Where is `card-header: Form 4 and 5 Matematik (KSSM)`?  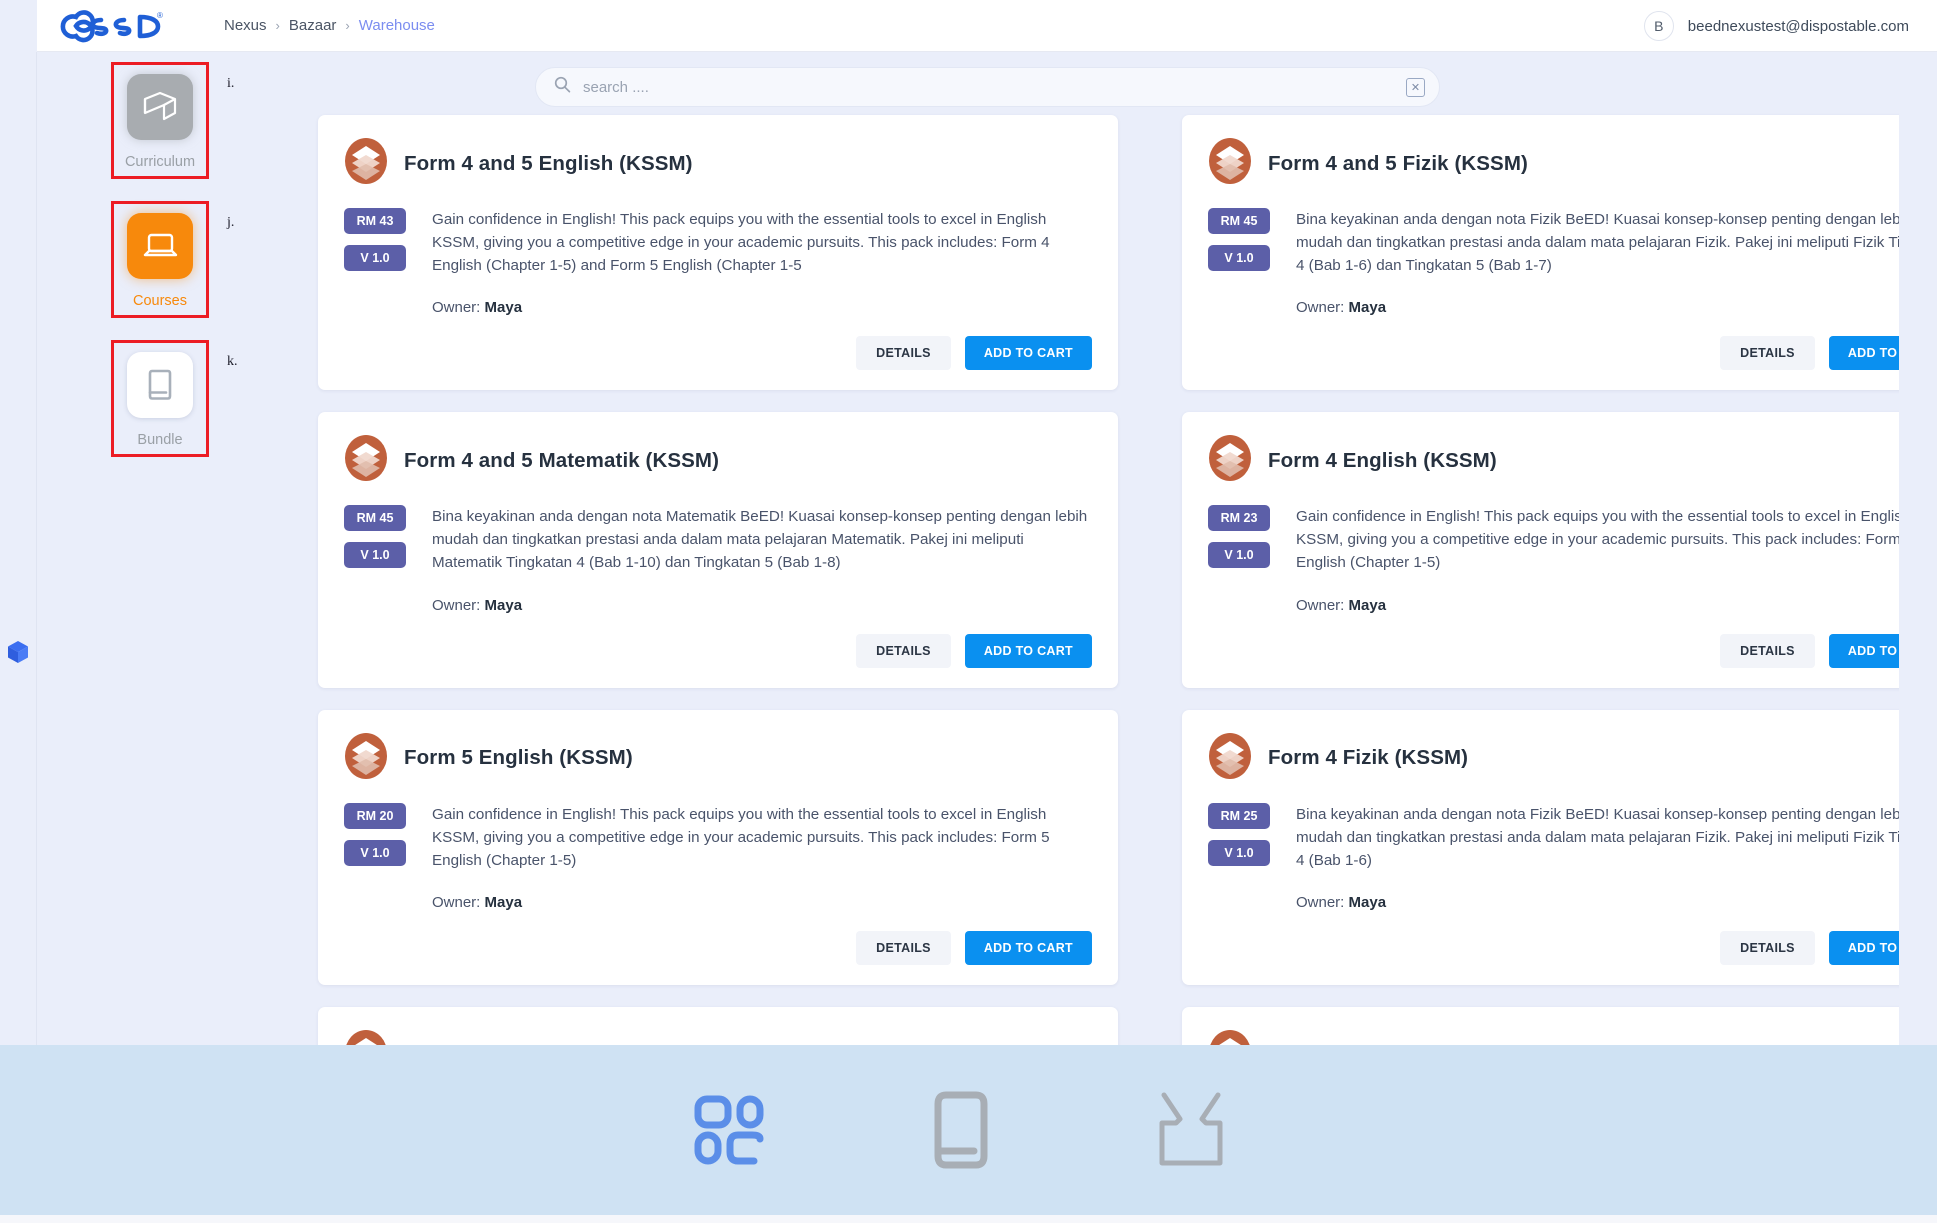 card-header: Form 4 and 5 Matematik (KSSM) is located at coordinates (718, 460).